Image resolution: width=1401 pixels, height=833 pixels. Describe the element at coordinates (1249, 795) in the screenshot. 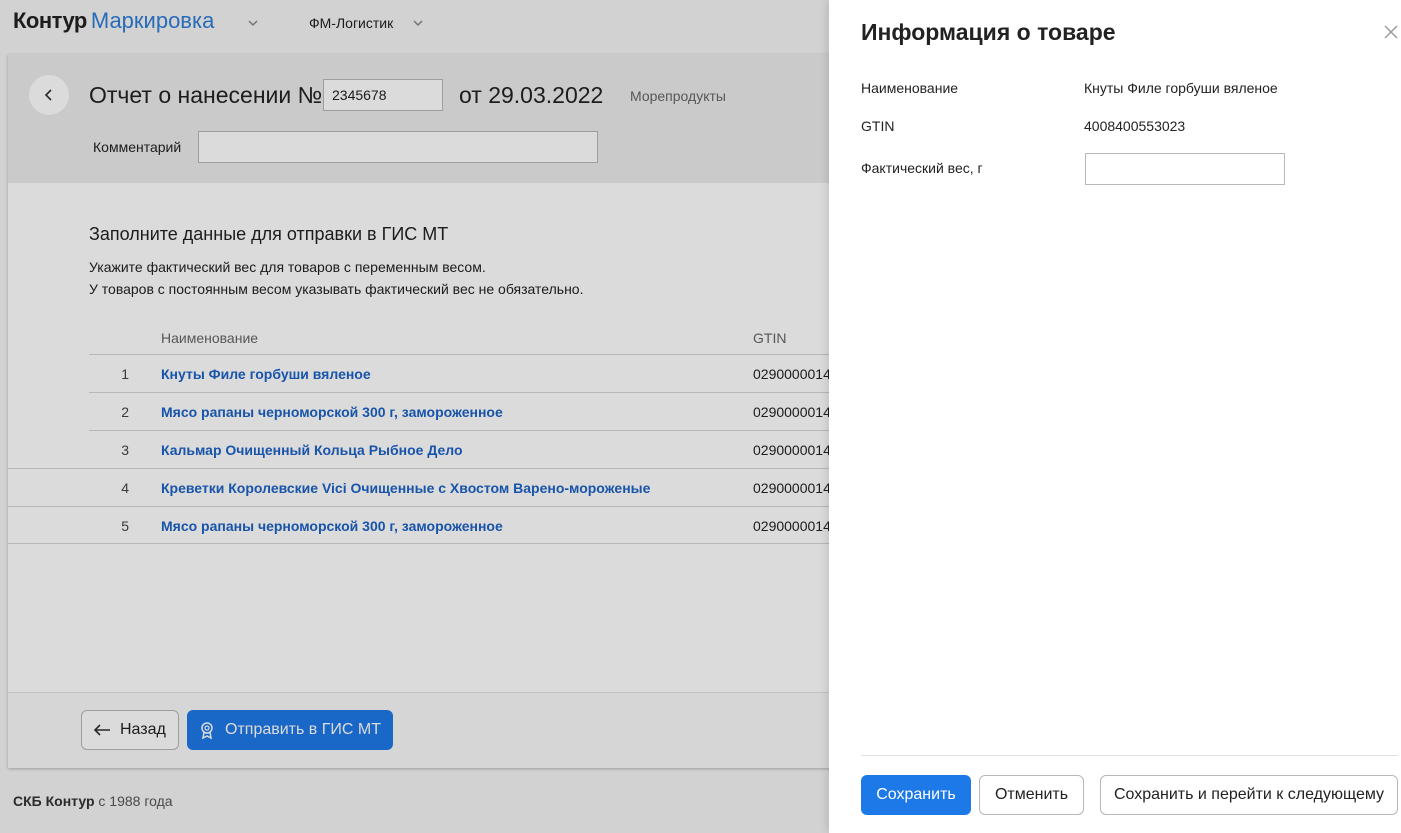

I see `save-and-next-button: Сохранить и перейти к следующему` at that location.